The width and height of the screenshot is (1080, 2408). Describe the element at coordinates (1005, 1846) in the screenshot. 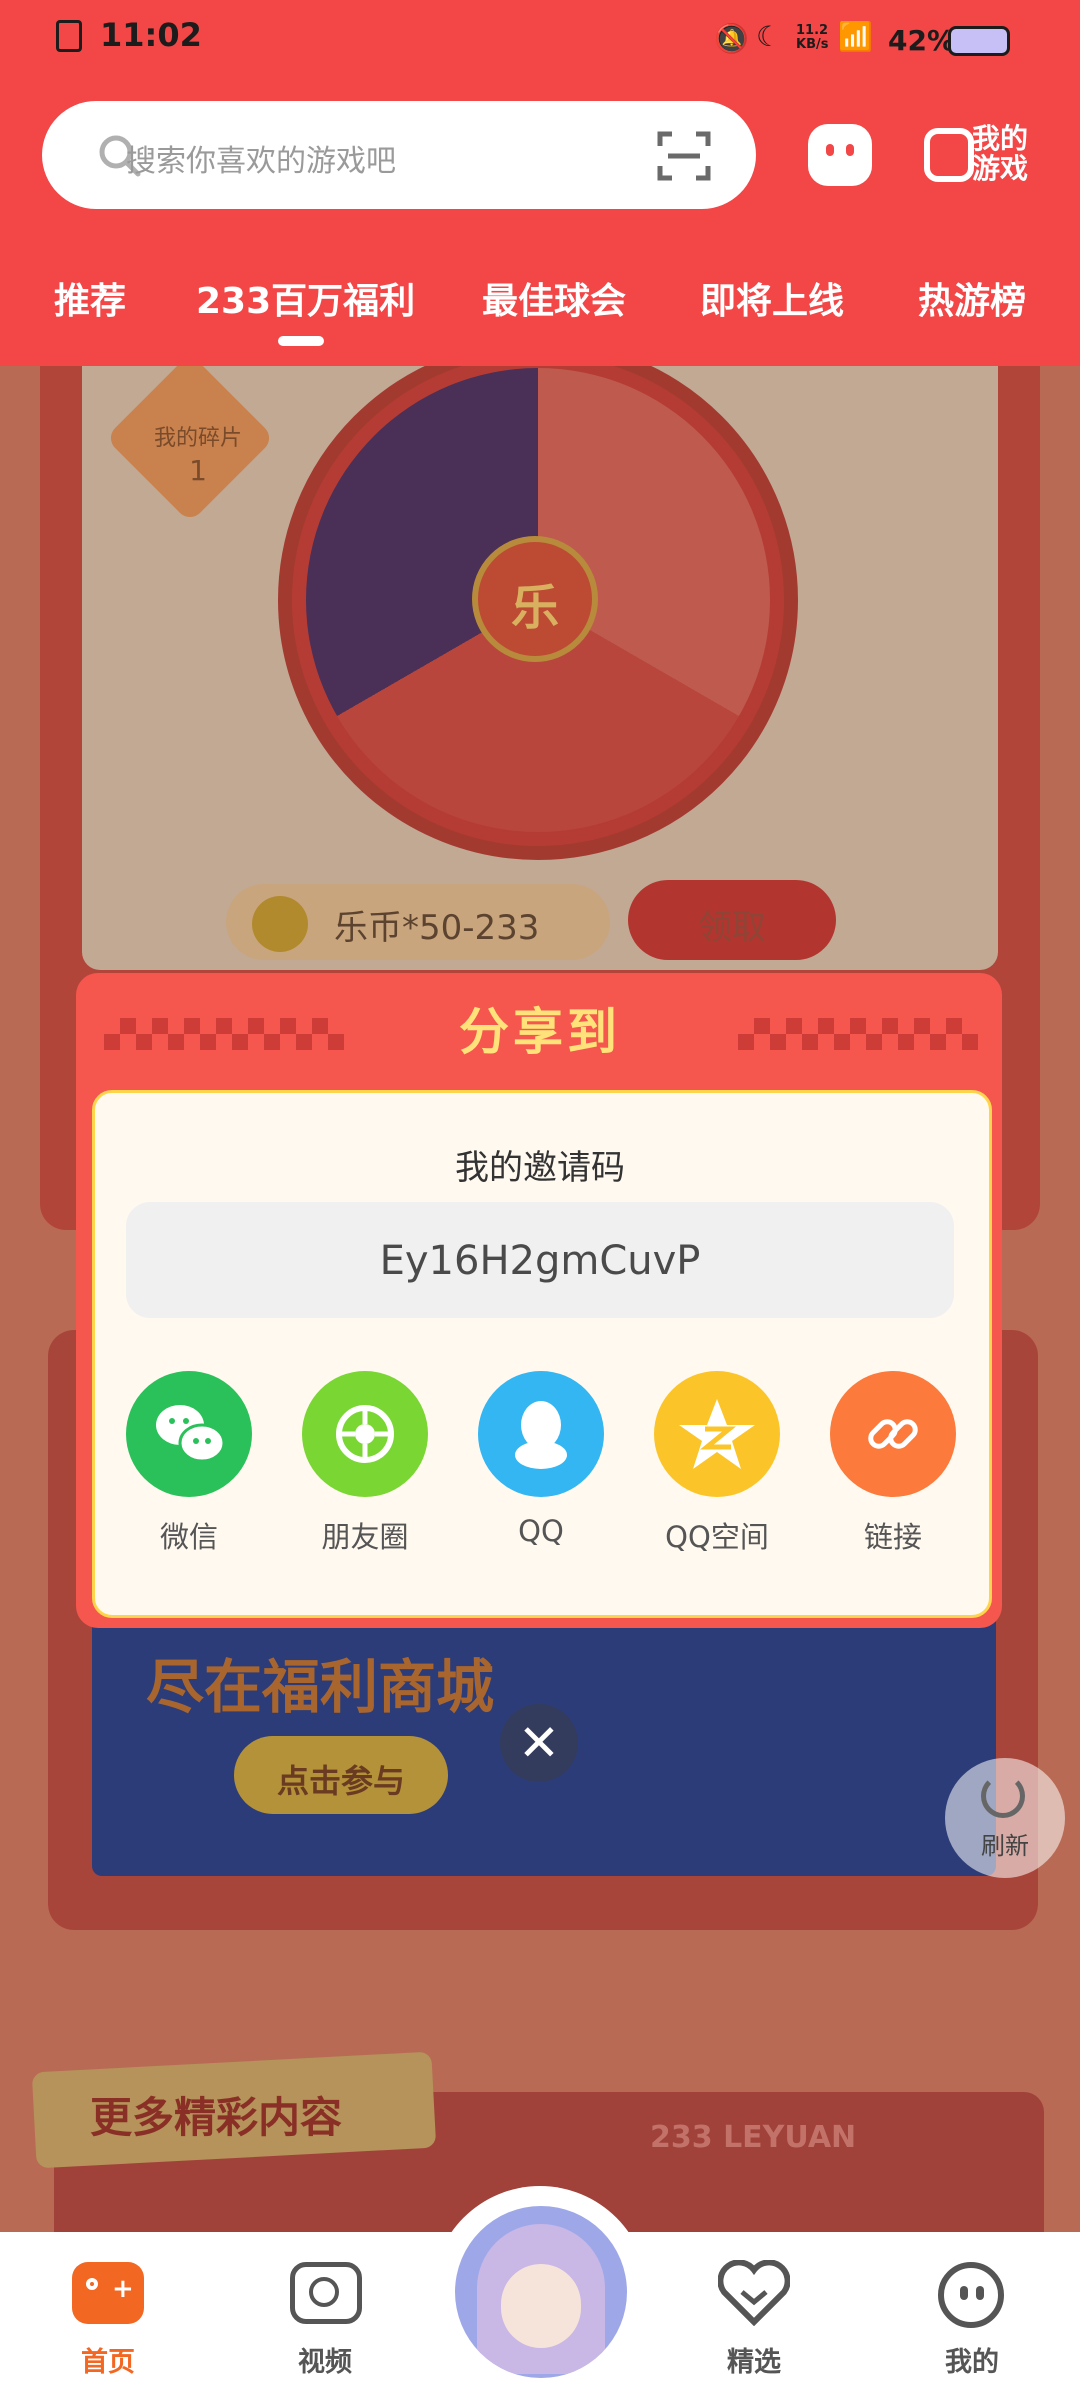

I see `refresh-label: 刷新` at that location.